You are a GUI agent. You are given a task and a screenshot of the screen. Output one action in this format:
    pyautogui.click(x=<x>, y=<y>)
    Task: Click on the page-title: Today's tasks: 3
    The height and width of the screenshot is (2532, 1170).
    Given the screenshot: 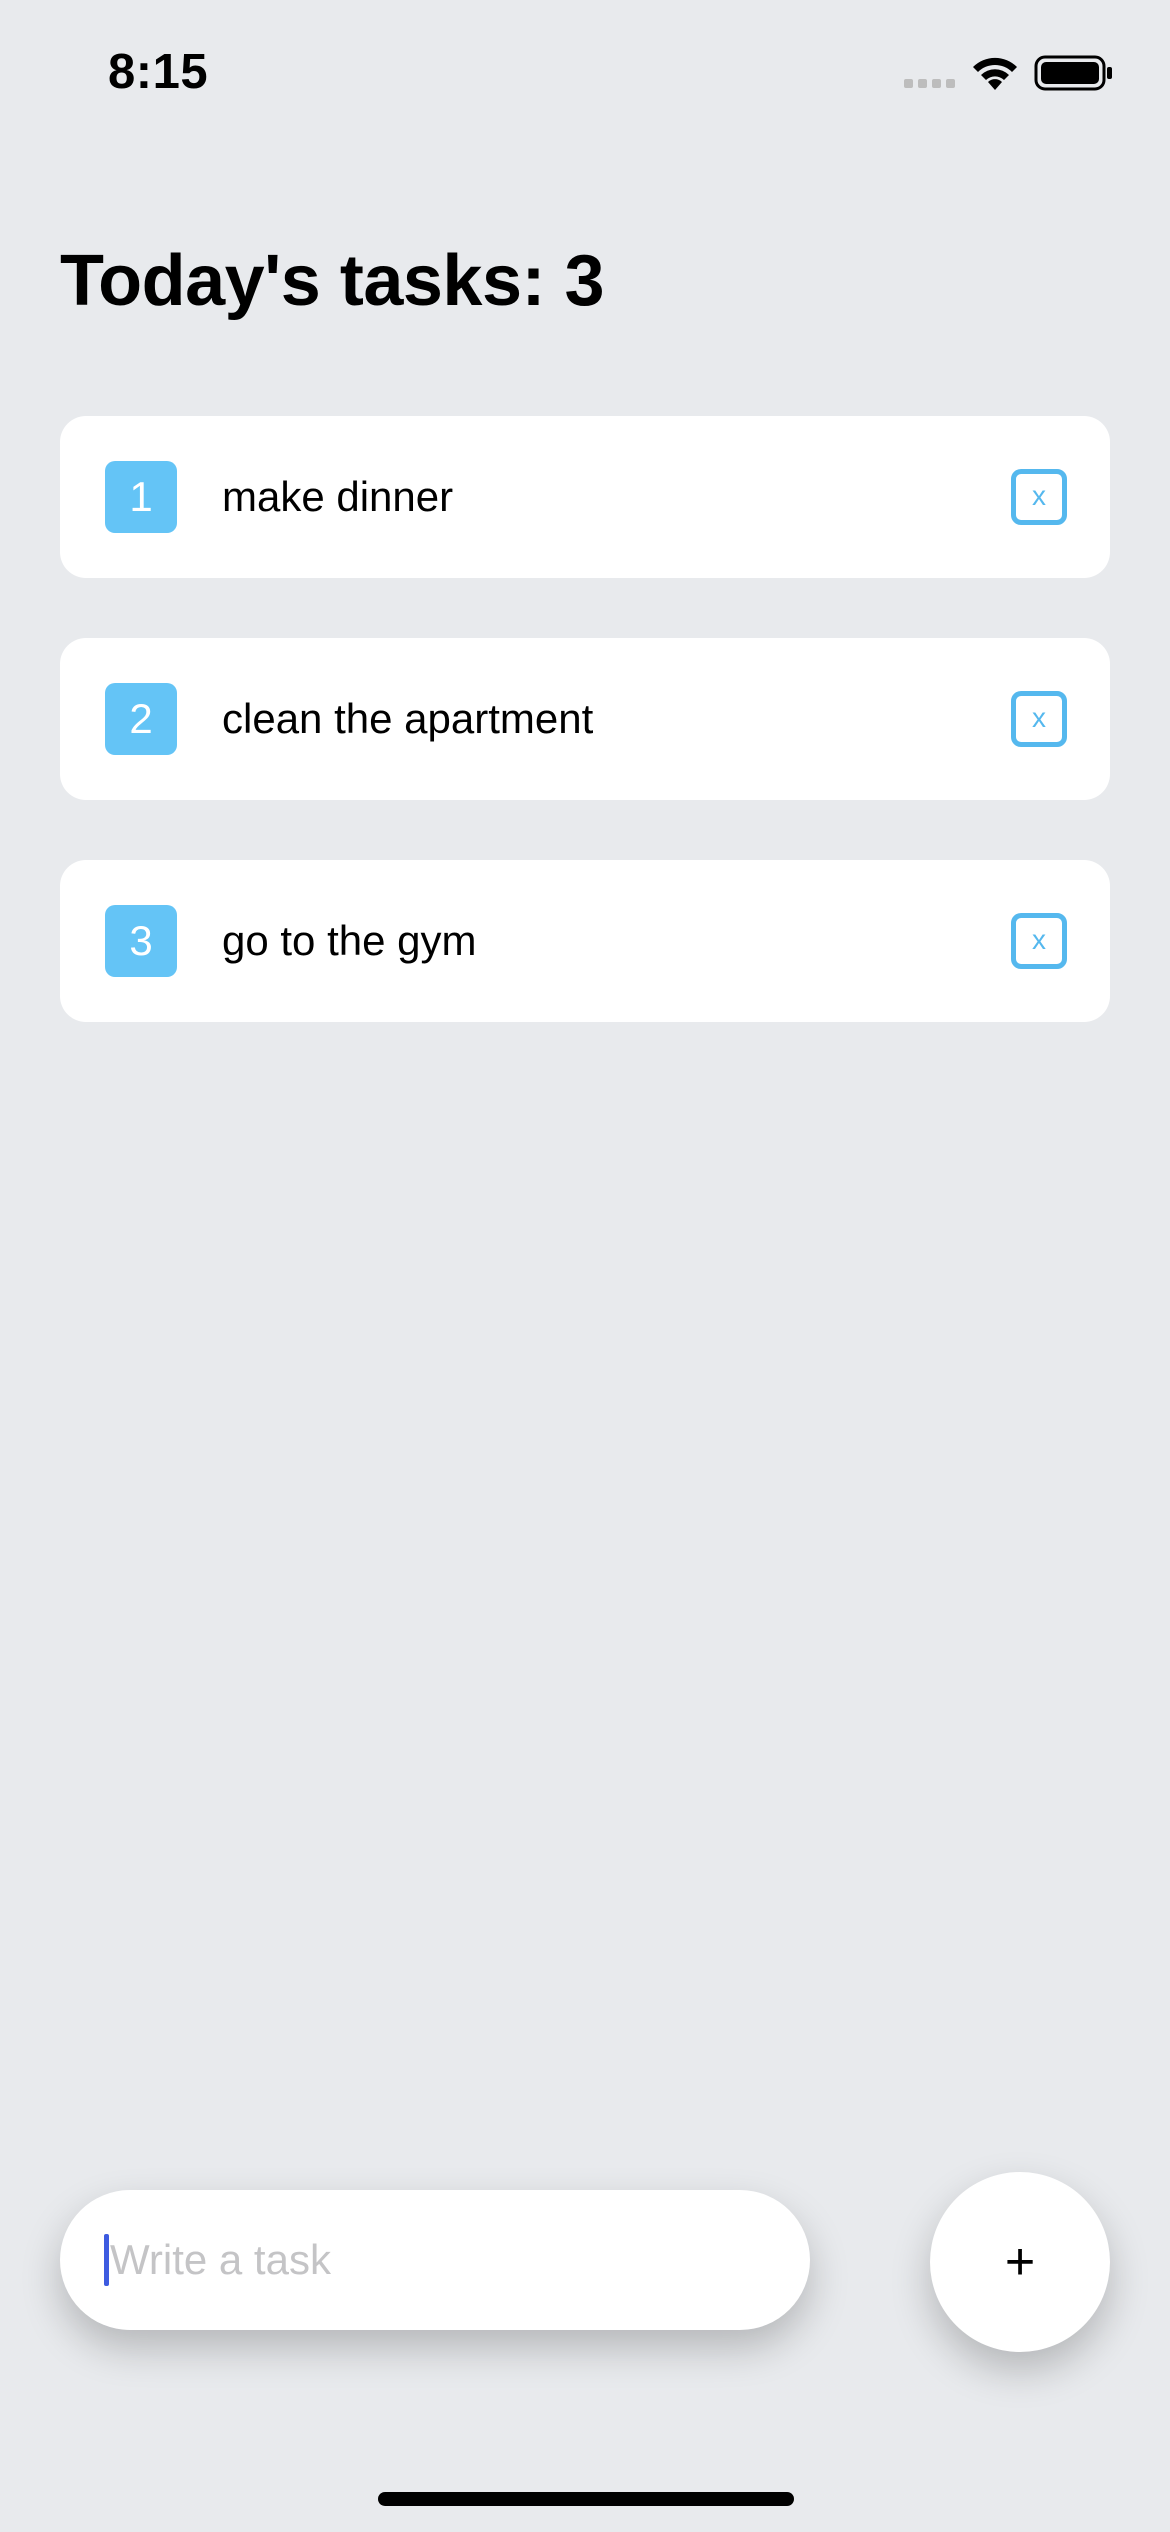 What is the action you would take?
    pyautogui.click(x=332, y=281)
    